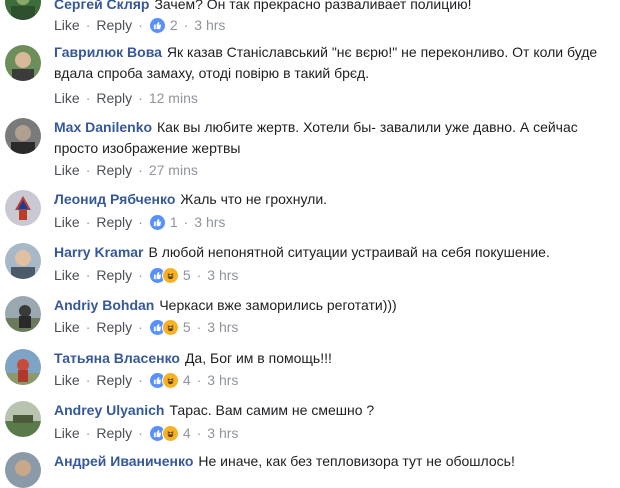 Image resolution: width=620 pixels, height=488 pixels. What do you see at coordinates (99, 252) in the screenshot?
I see `comment-author: Harry Kramar` at bounding box center [99, 252].